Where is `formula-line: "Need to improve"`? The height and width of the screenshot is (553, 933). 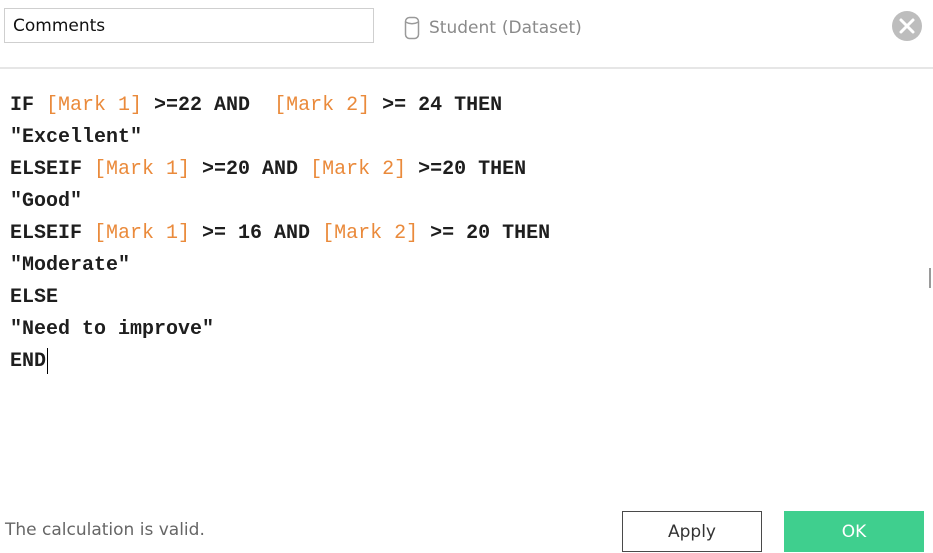
formula-line: "Need to improve" is located at coordinates (460, 330).